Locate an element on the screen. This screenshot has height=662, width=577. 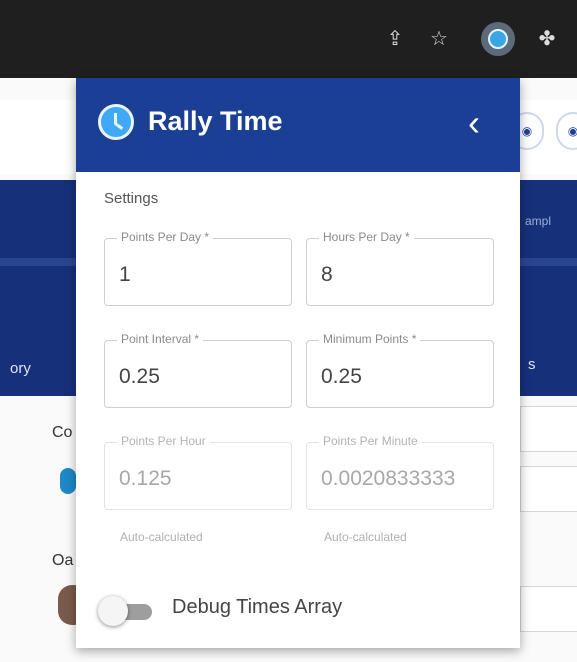
field-value: 0.125 is located at coordinates (145, 478).